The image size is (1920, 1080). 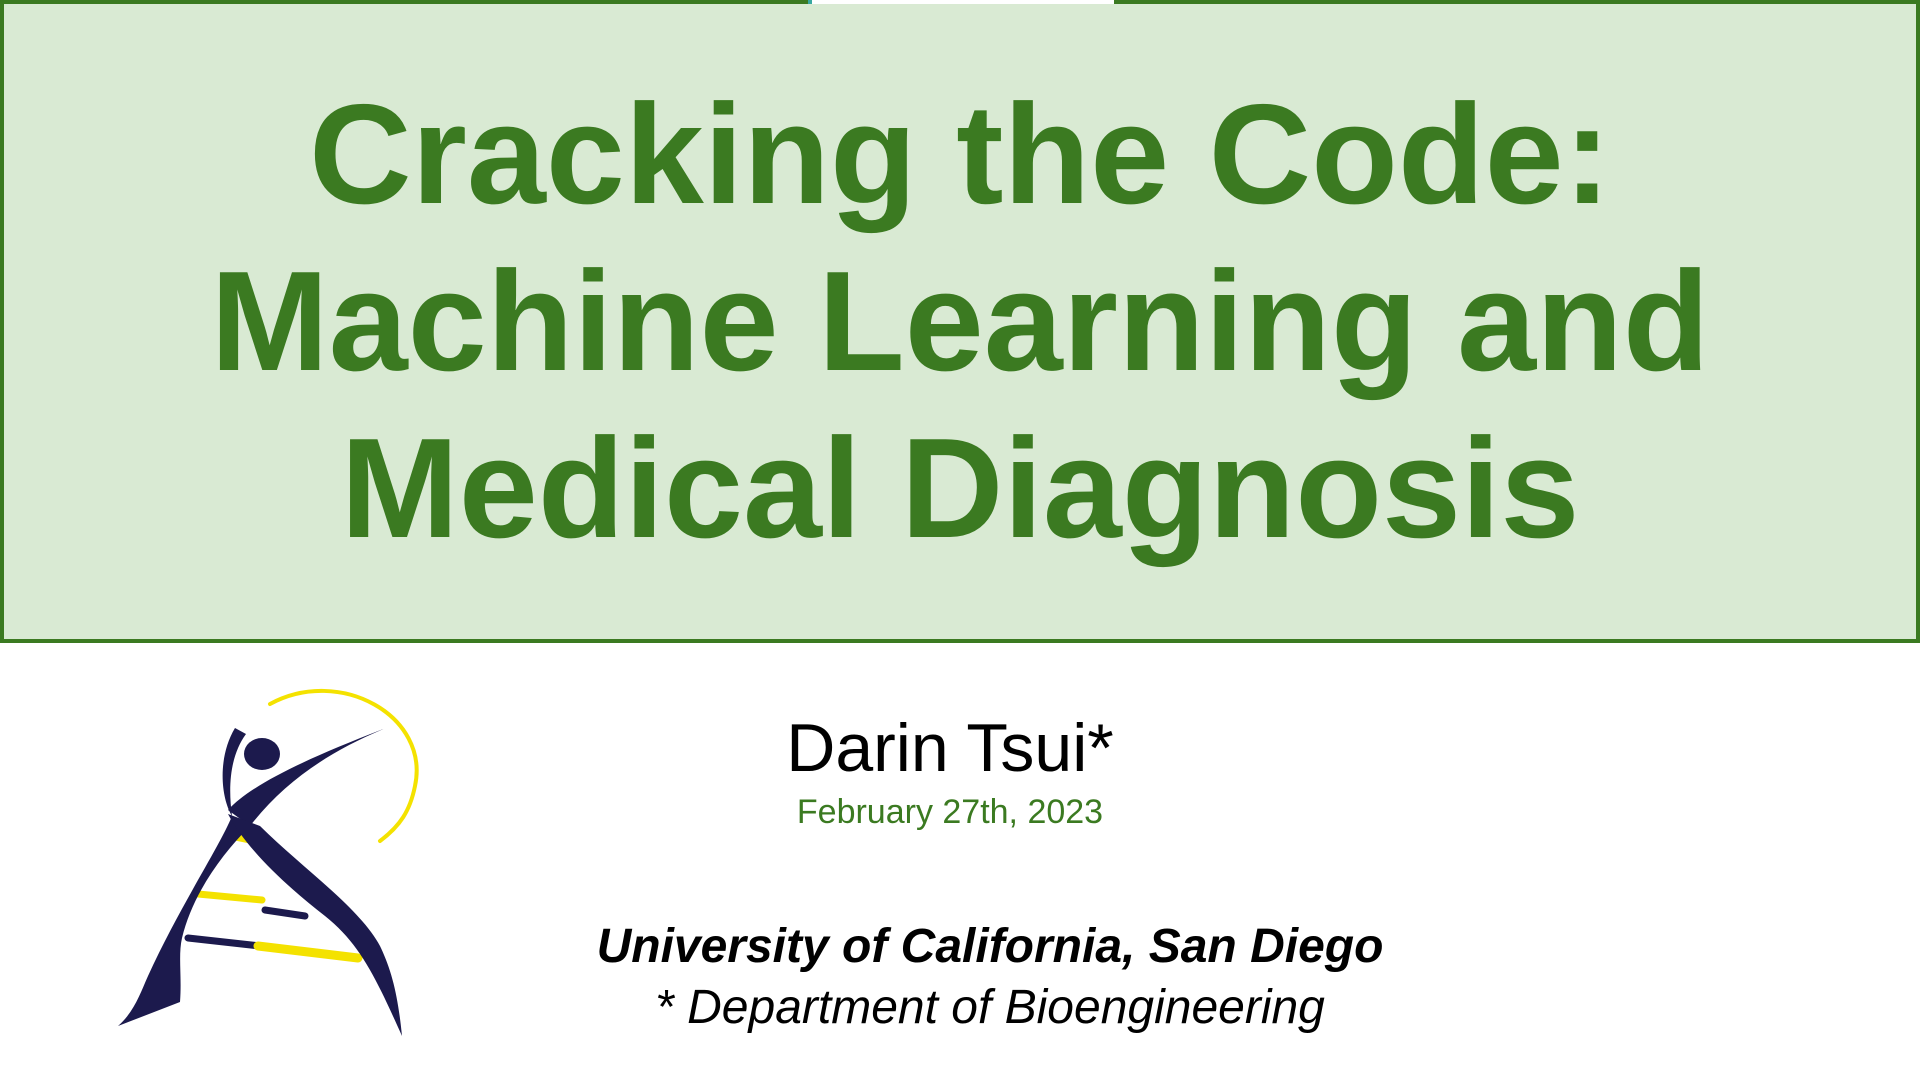 I want to click on university-name: University of California, San Diego, so click(x=990, y=946).